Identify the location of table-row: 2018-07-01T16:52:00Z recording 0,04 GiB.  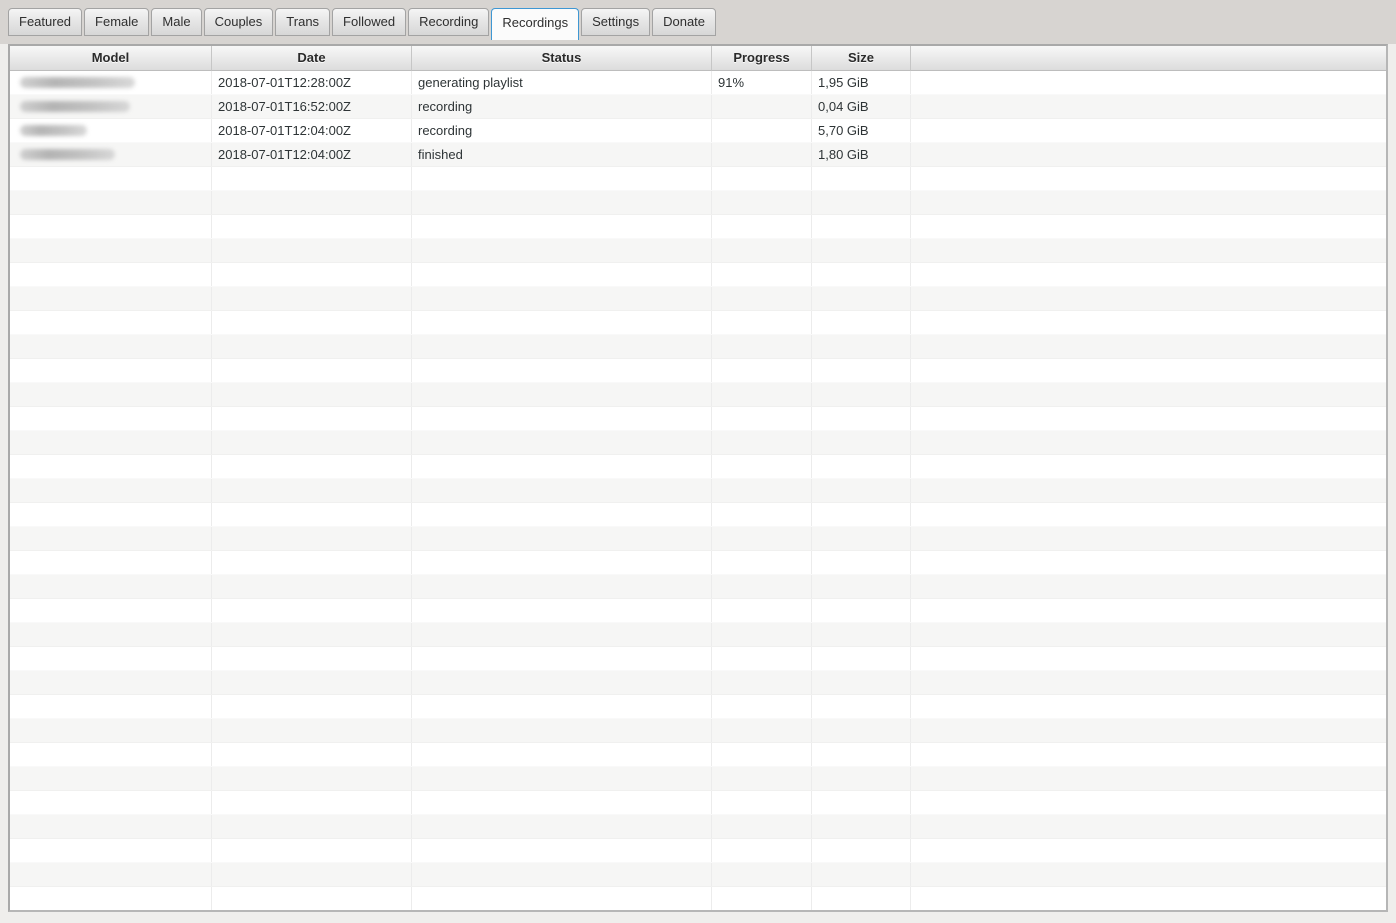
(698, 107).